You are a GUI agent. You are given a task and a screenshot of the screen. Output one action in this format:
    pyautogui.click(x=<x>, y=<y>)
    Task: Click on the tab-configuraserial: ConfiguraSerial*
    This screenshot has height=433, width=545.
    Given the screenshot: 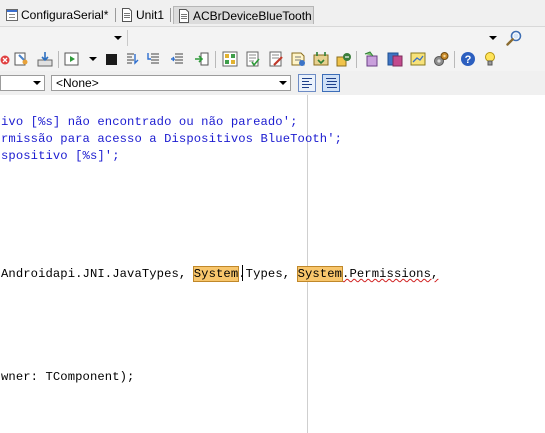 What is the action you would take?
    pyautogui.click(x=58, y=15)
    